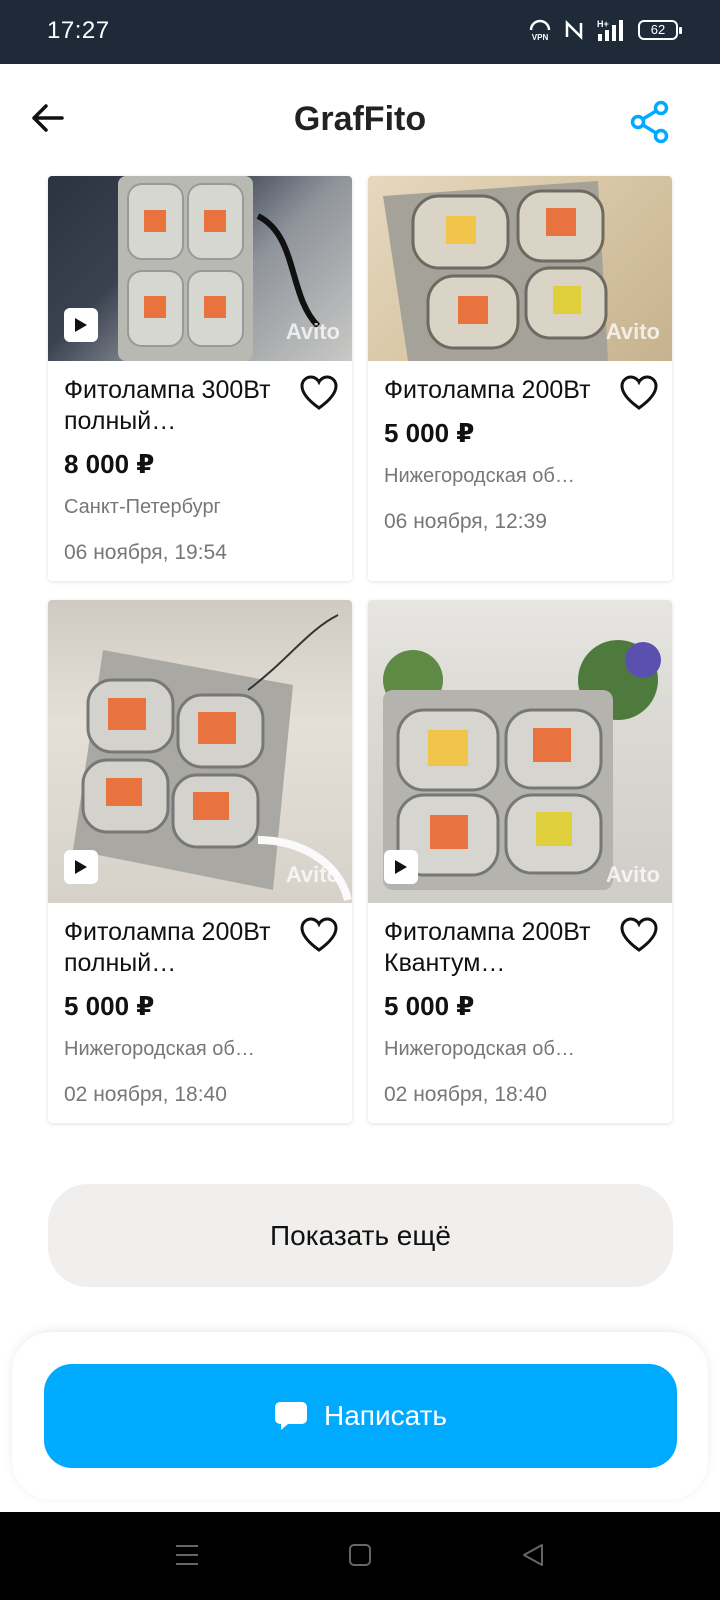 Image resolution: width=720 pixels, height=1600 pixels. I want to click on nfc-icon, so click(574, 30).